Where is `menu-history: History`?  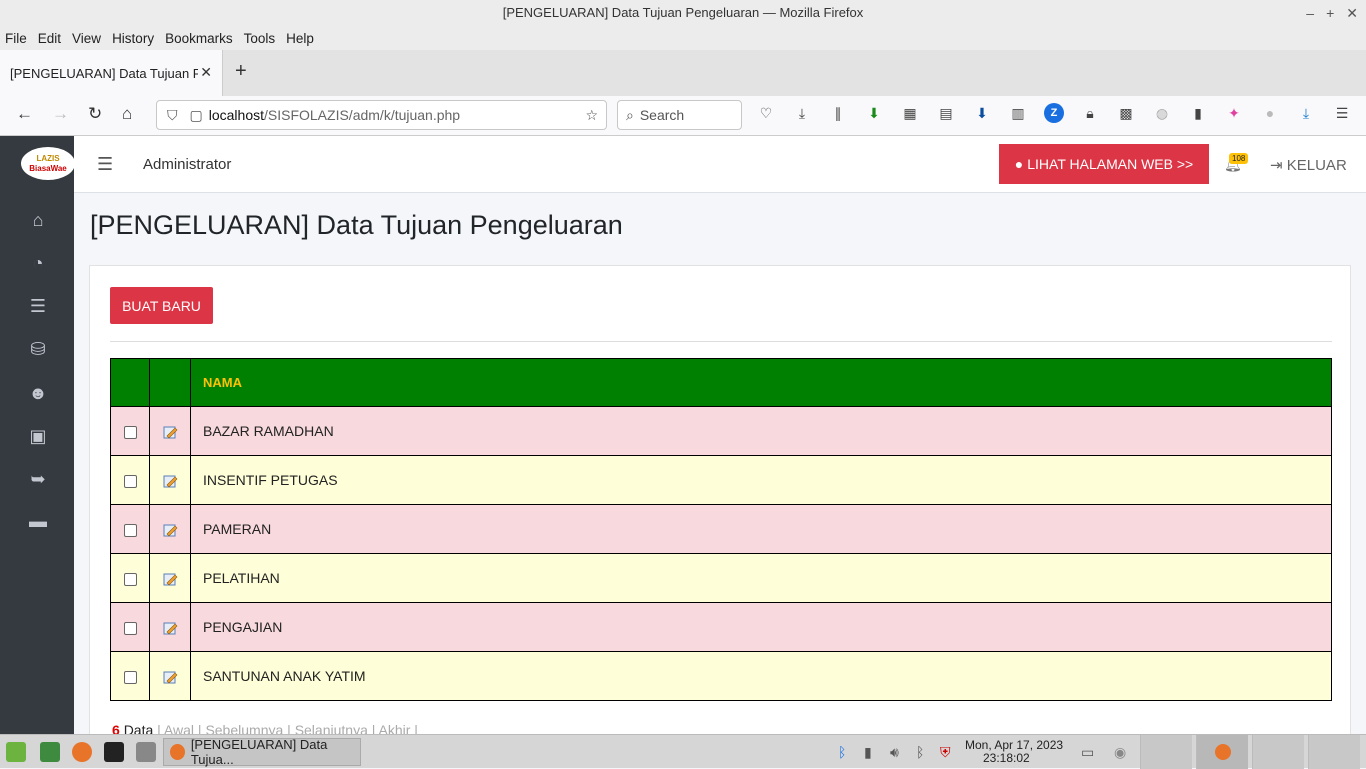
menu-history: History is located at coordinates (133, 38).